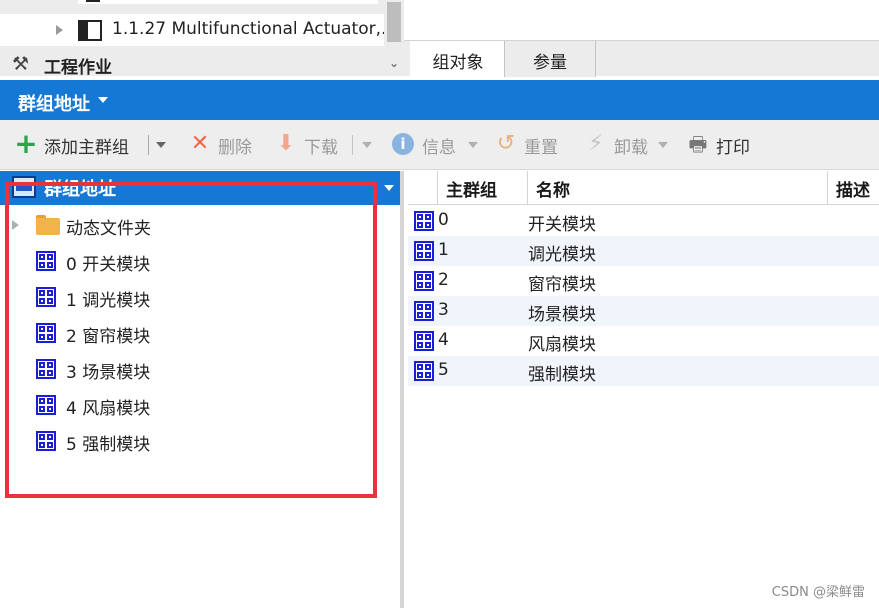 This screenshot has height=608, width=879. I want to click on tab-group-objects: 组对象, so click(458, 59).